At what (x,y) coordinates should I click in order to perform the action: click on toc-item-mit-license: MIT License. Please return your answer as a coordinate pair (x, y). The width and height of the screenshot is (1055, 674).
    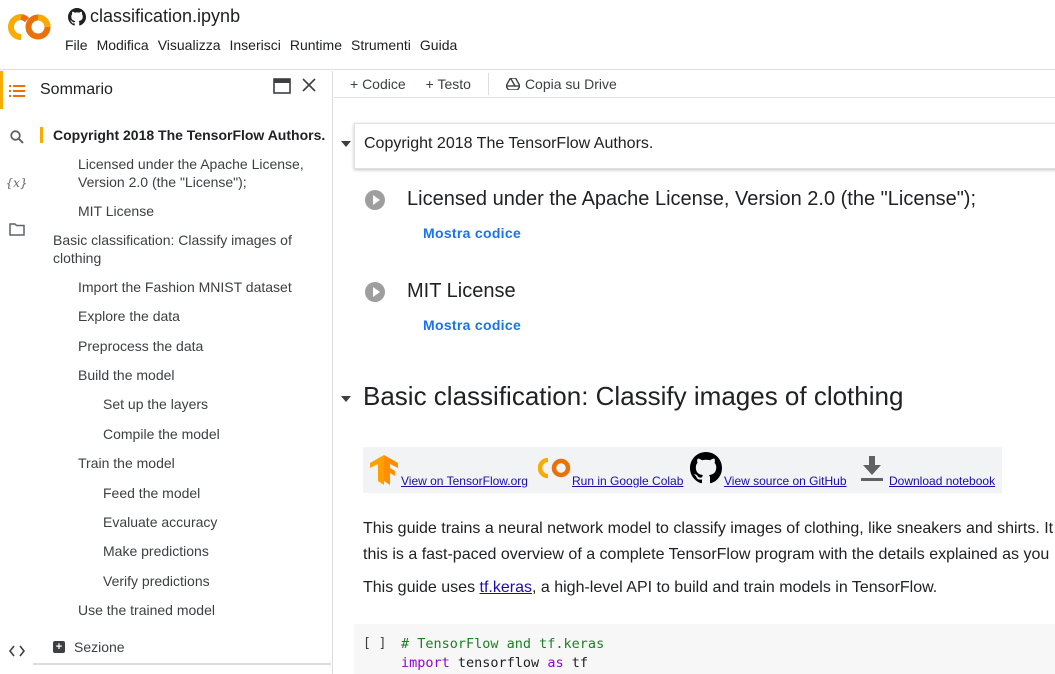
    Looking at the image, I should click on (116, 211).